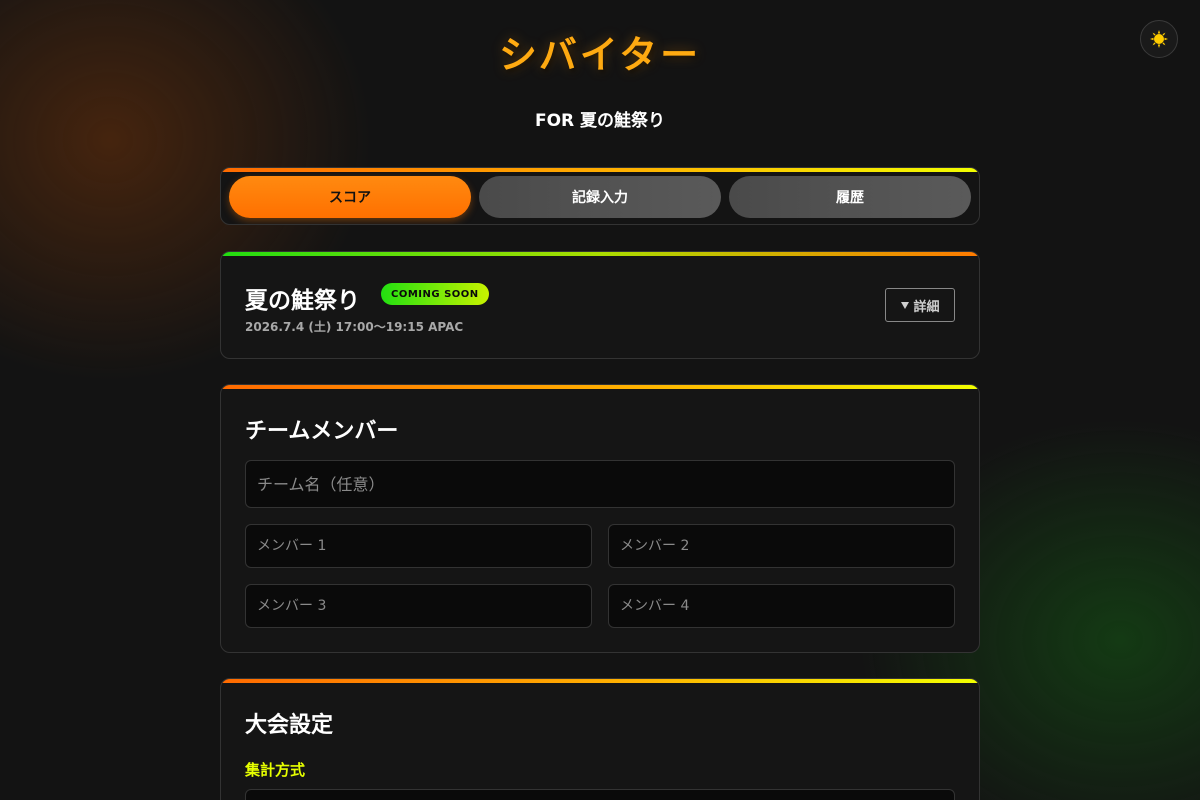  What do you see at coordinates (600, 387) in the screenshot?
I see `team-card-accent-stripe` at bounding box center [600, 387].